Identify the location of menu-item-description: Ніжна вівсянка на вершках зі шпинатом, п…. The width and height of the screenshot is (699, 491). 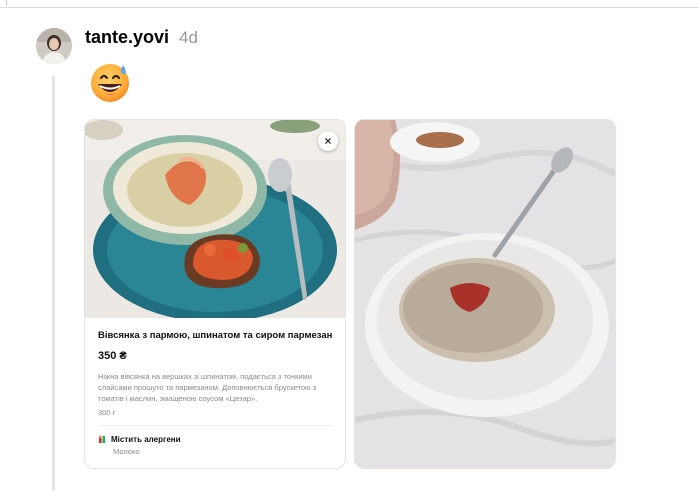
(207, 387).